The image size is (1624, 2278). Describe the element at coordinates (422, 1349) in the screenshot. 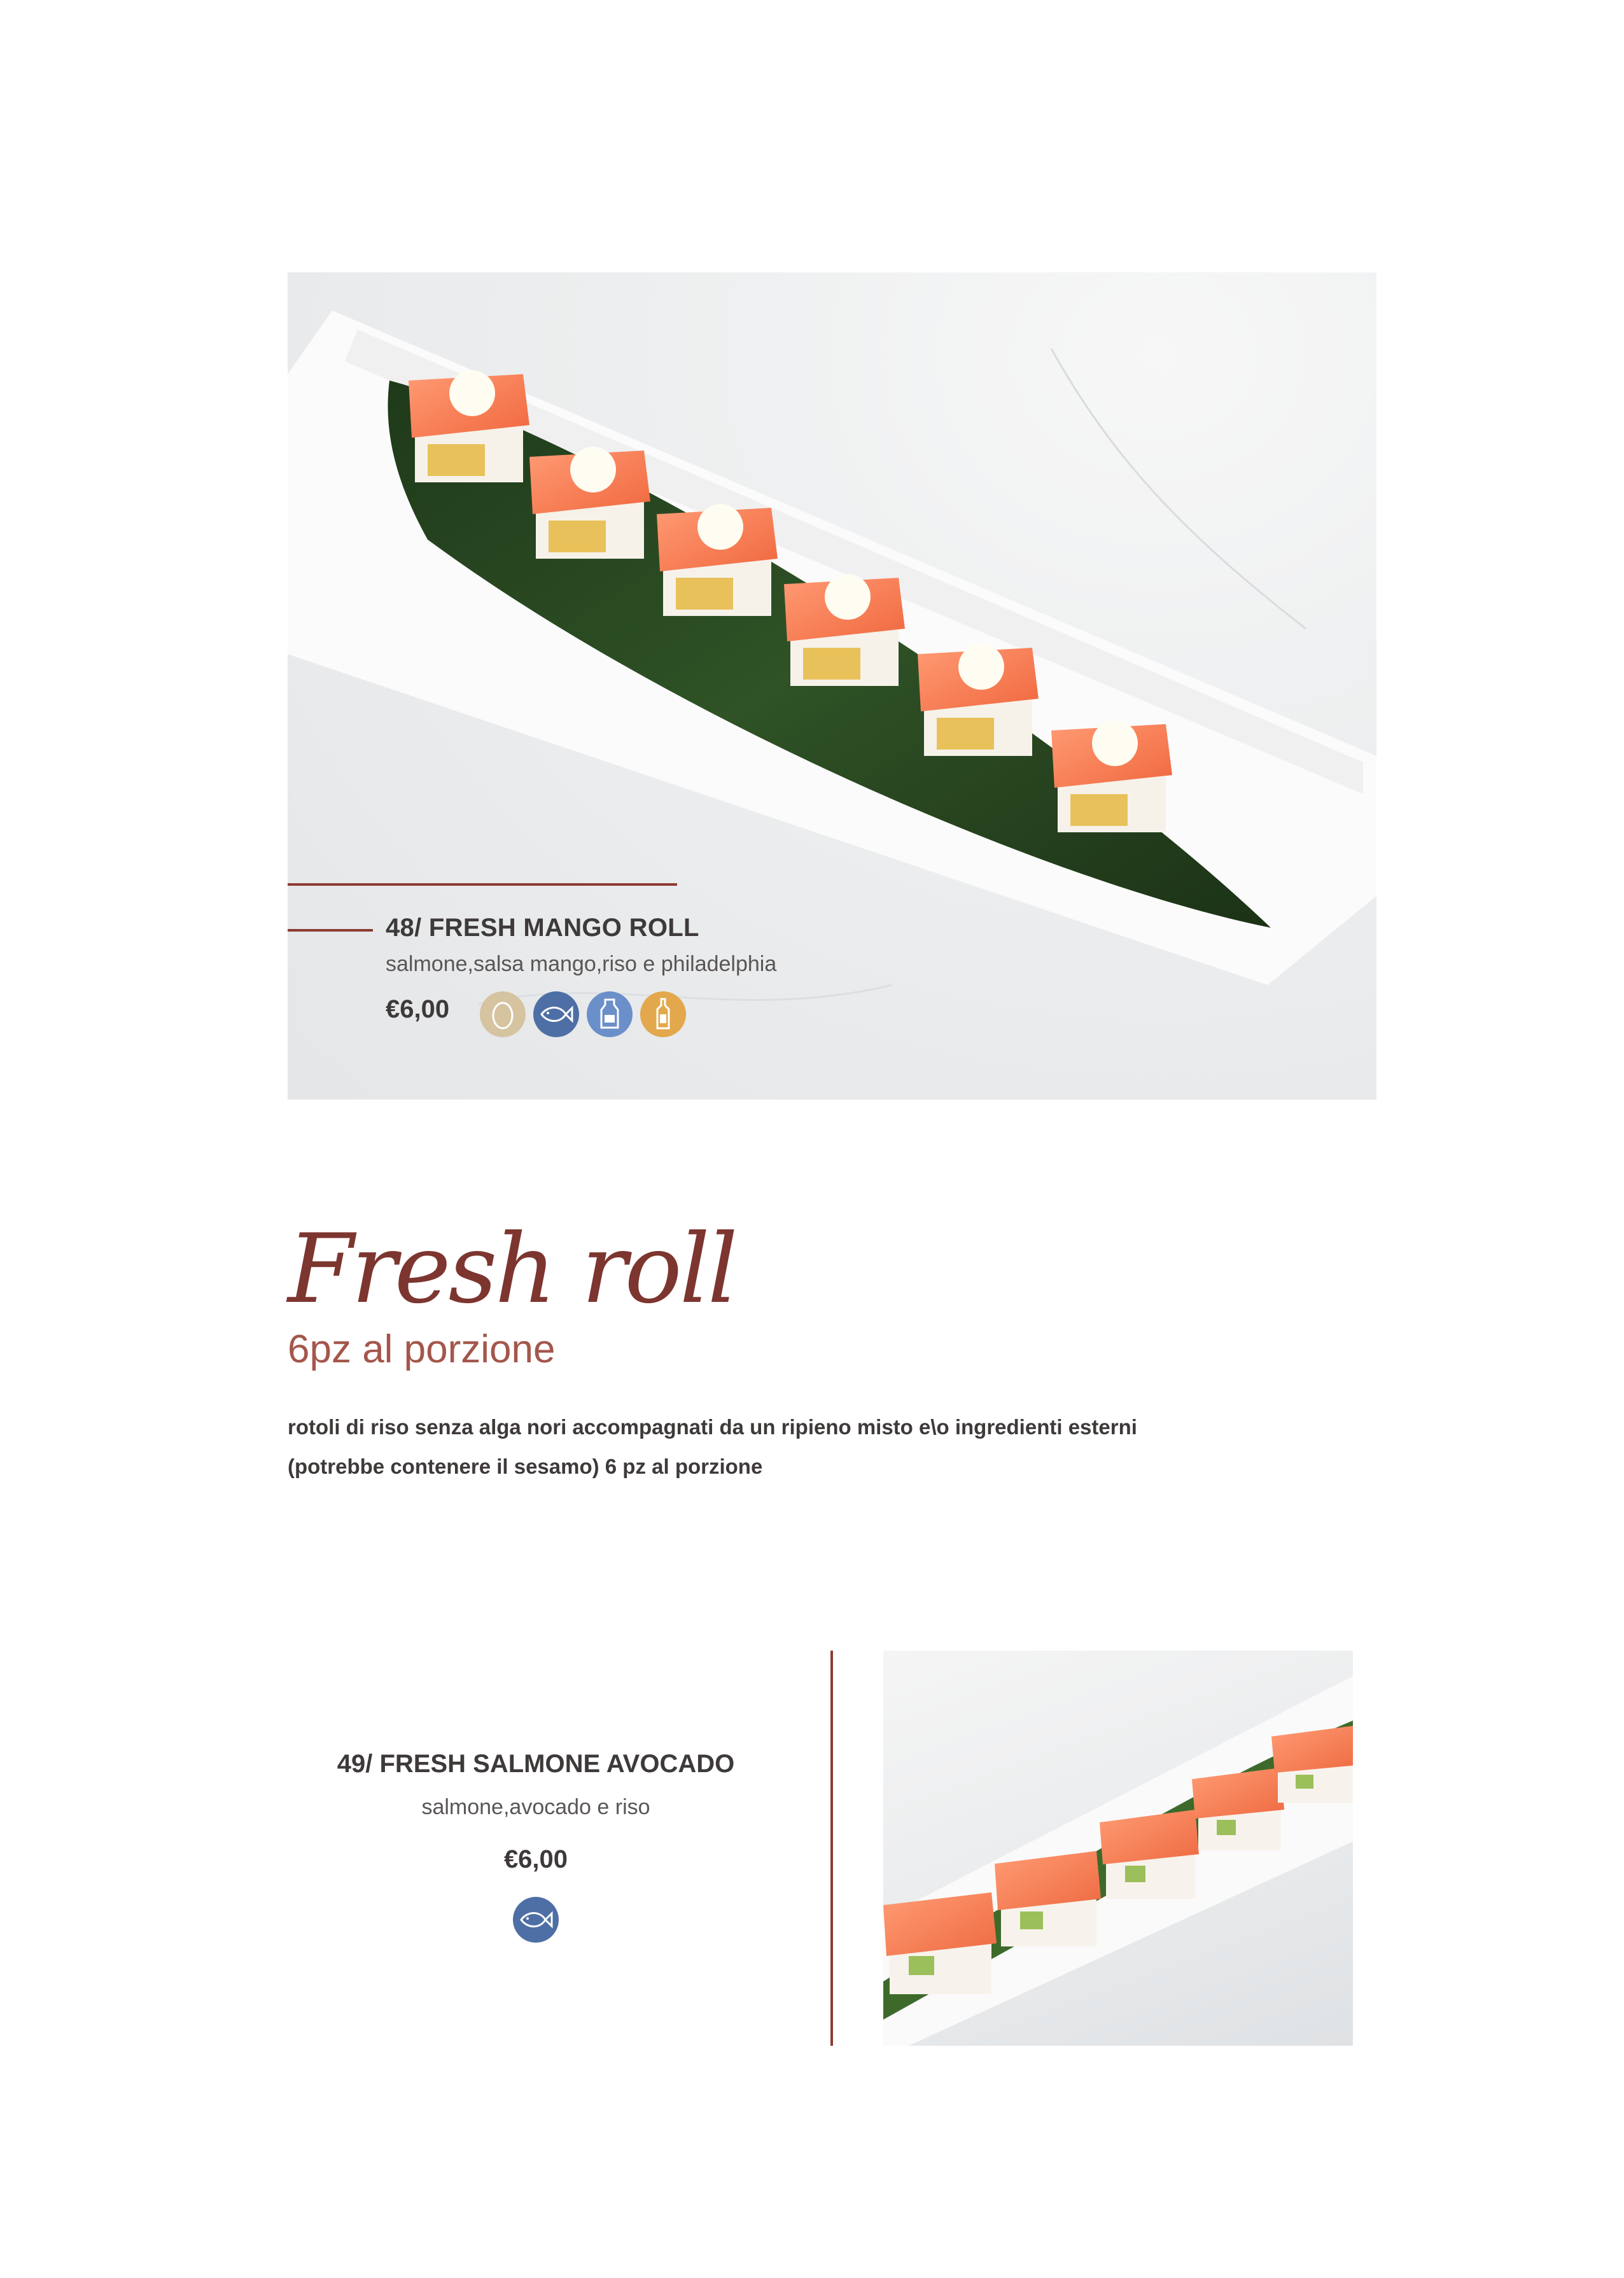

I see `section-subtitle: 6pz al porzione` at that location.